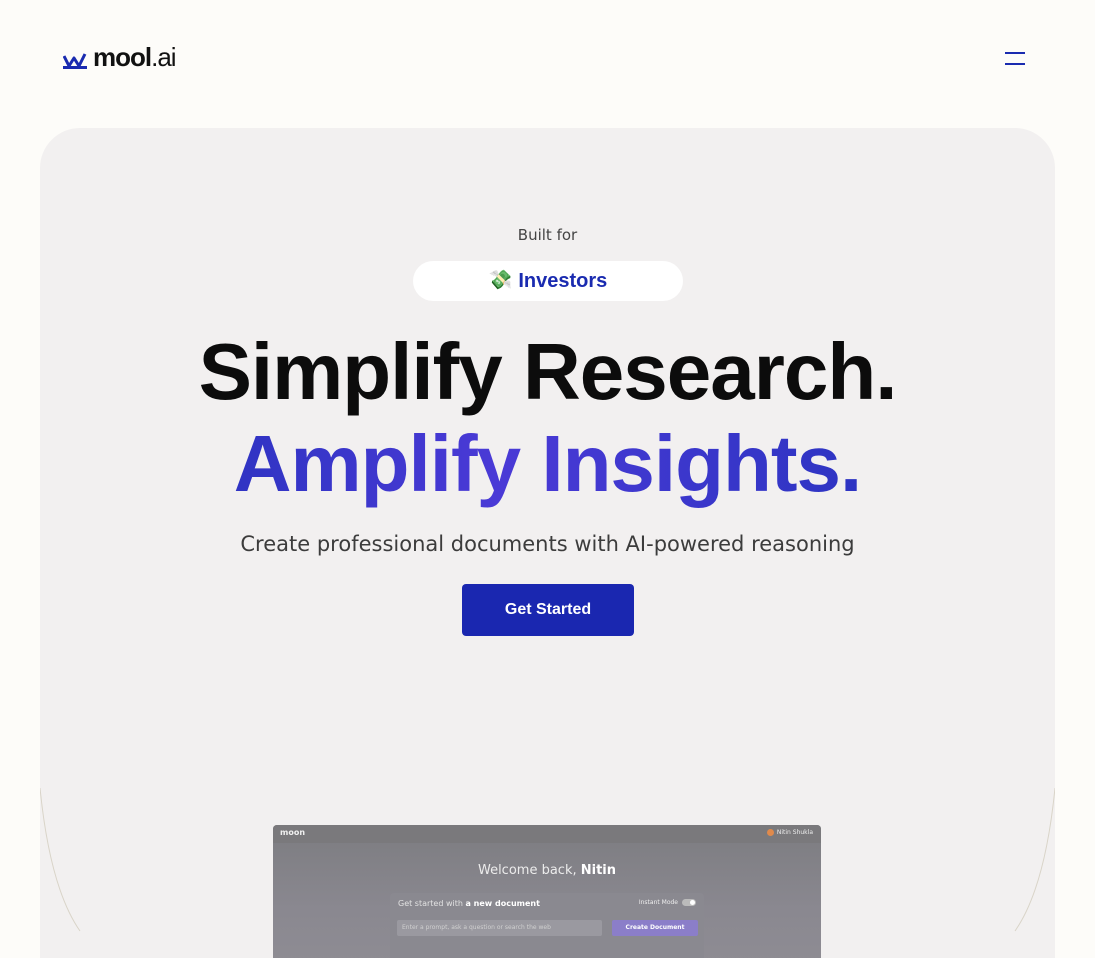 The image size is (1095, 958). What do you see at coordinates (163, 57) in the screenshot?
I see `logo-suffix: .ai` at bounding box center [163, 57].